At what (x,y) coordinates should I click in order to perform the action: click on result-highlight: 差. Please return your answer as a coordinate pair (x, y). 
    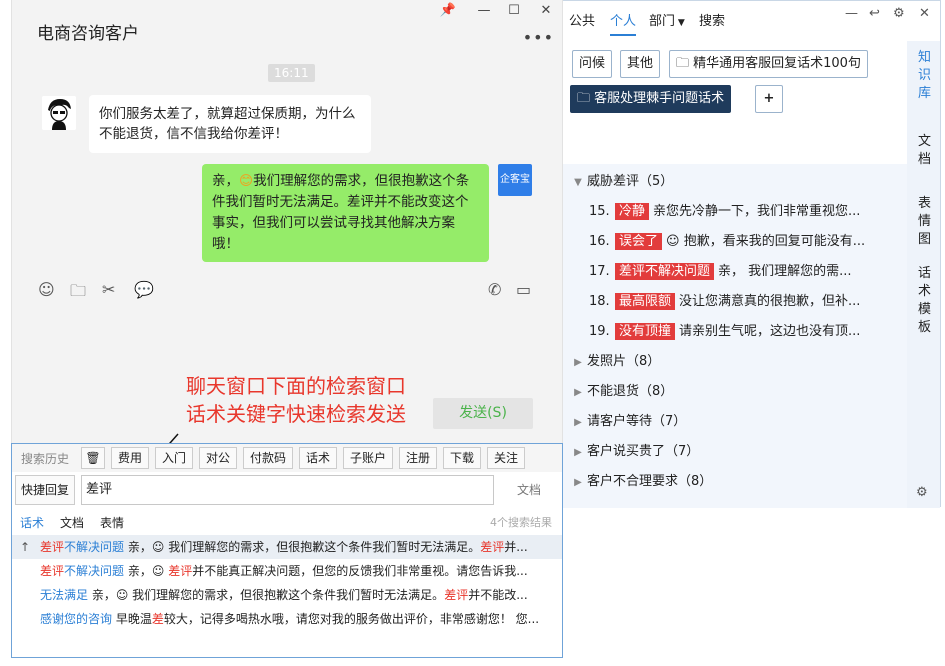
    Looking at the image, I should click on (157, 619).